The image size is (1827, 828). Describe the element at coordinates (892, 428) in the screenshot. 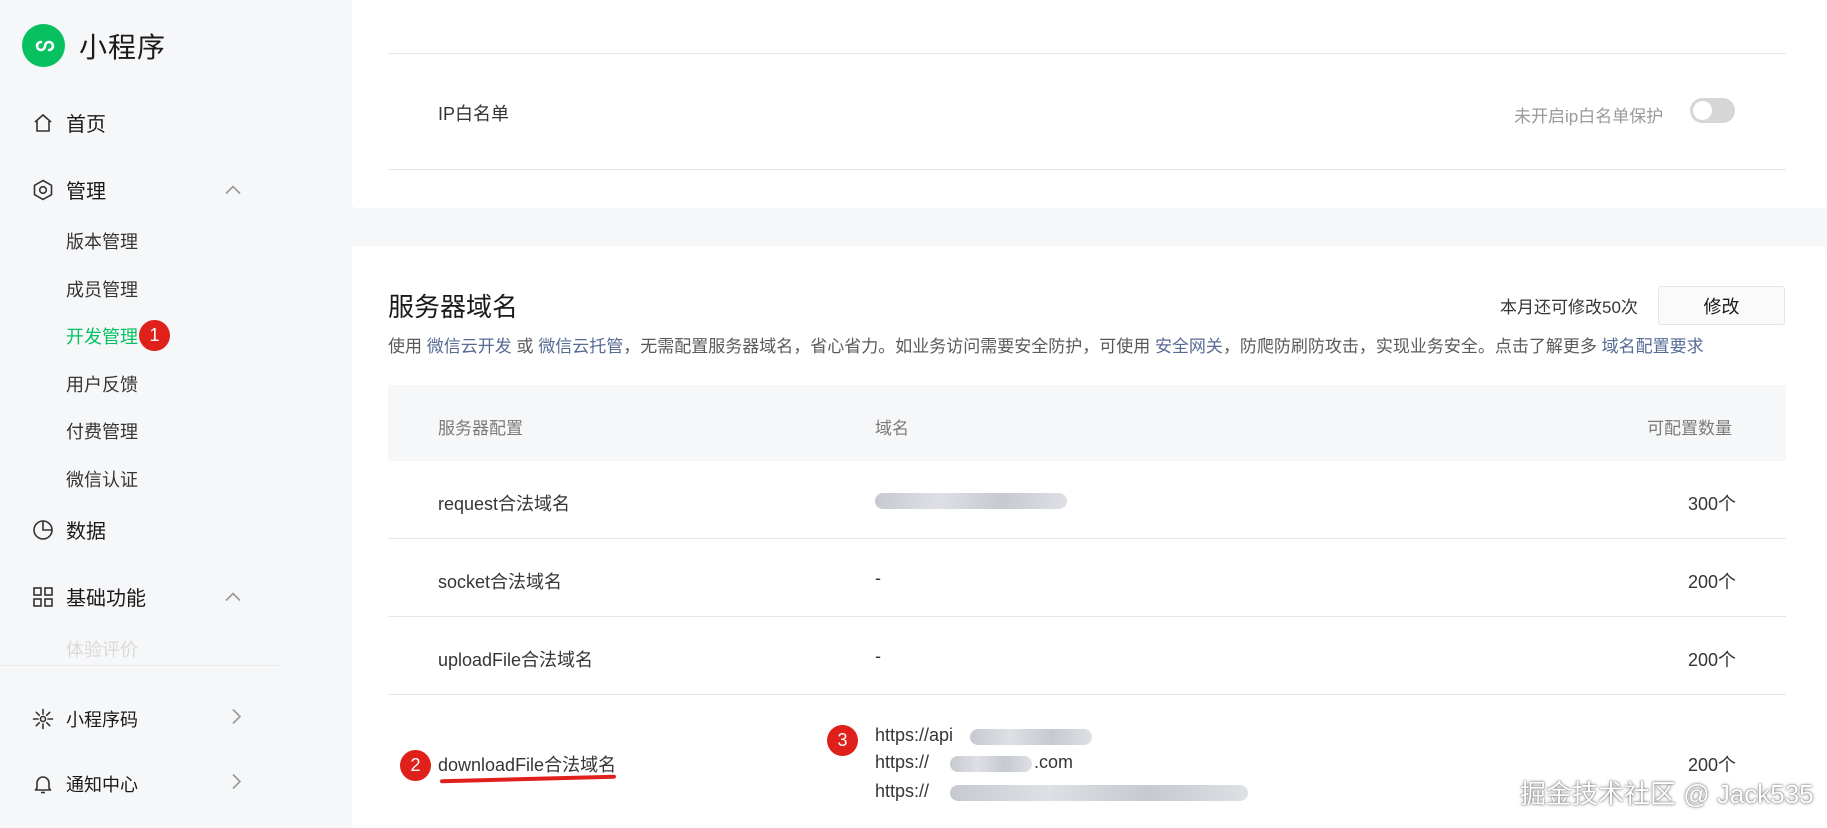

I see `header-domain: 域名` at that location.